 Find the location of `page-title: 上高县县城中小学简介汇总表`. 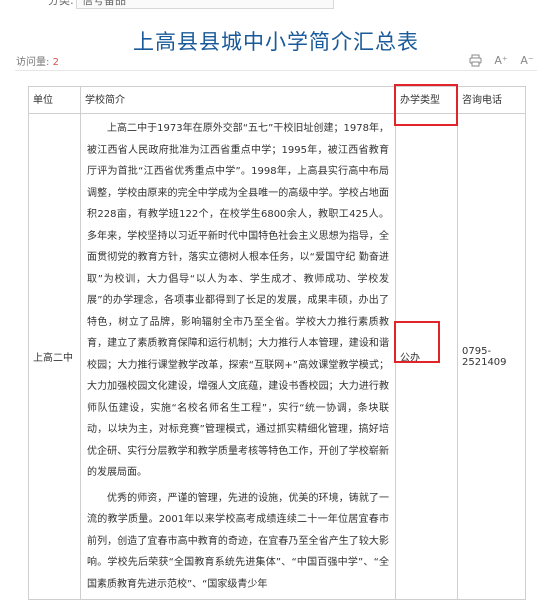

page-title: 上高县县城中小学简介汇总表 is located at coordinates (276, 42).